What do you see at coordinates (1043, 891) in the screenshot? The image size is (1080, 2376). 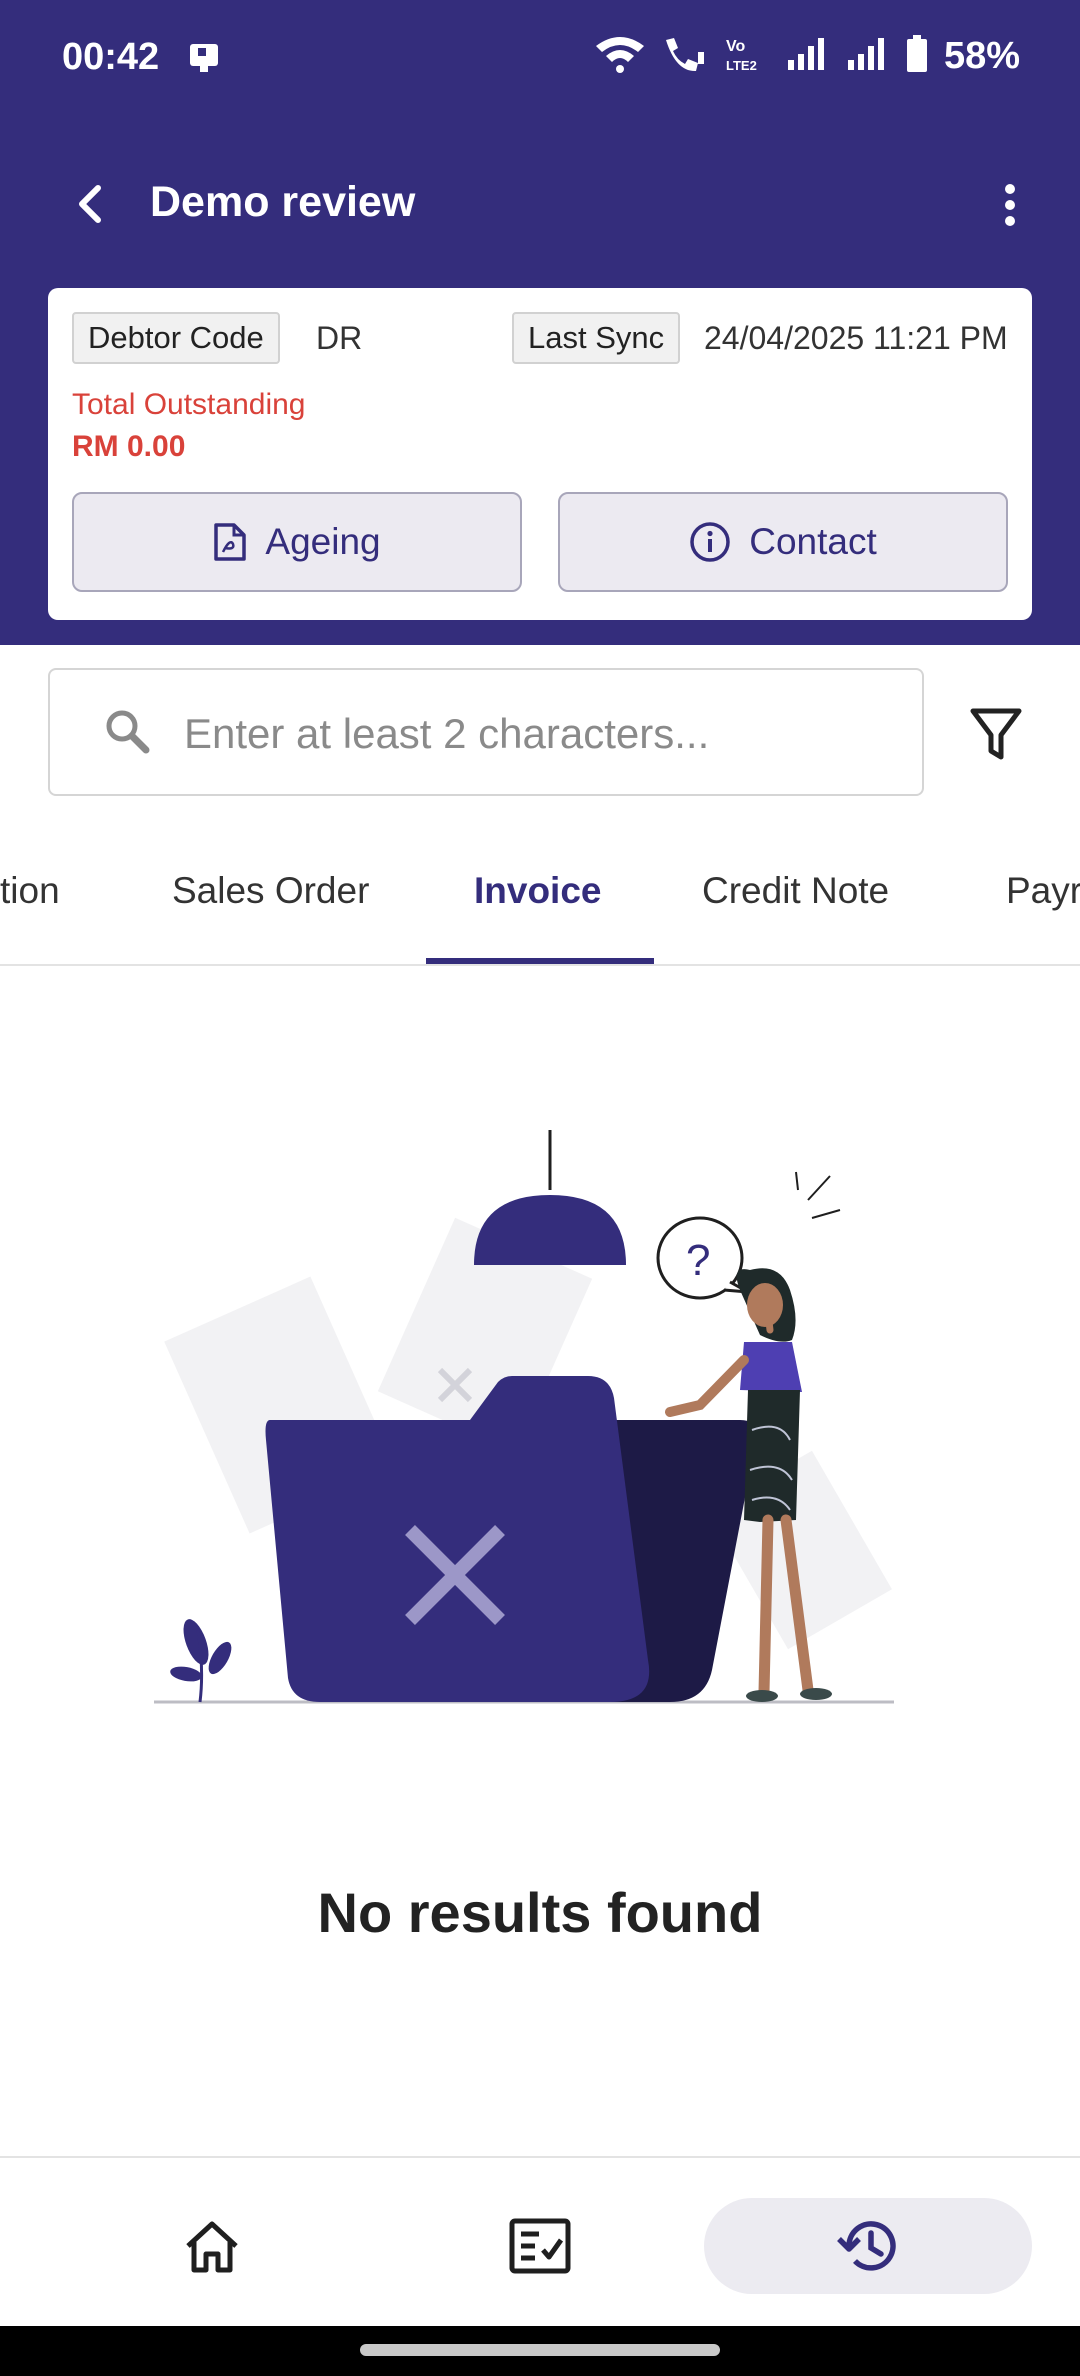 I see `tab-payment: Payr` at bounding box center [1043, 891].